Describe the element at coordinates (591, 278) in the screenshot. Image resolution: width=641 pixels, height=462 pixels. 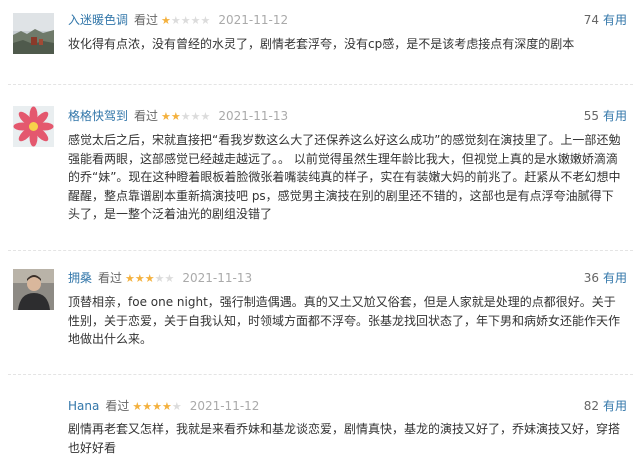
I see `vote-count: 36` at that location.